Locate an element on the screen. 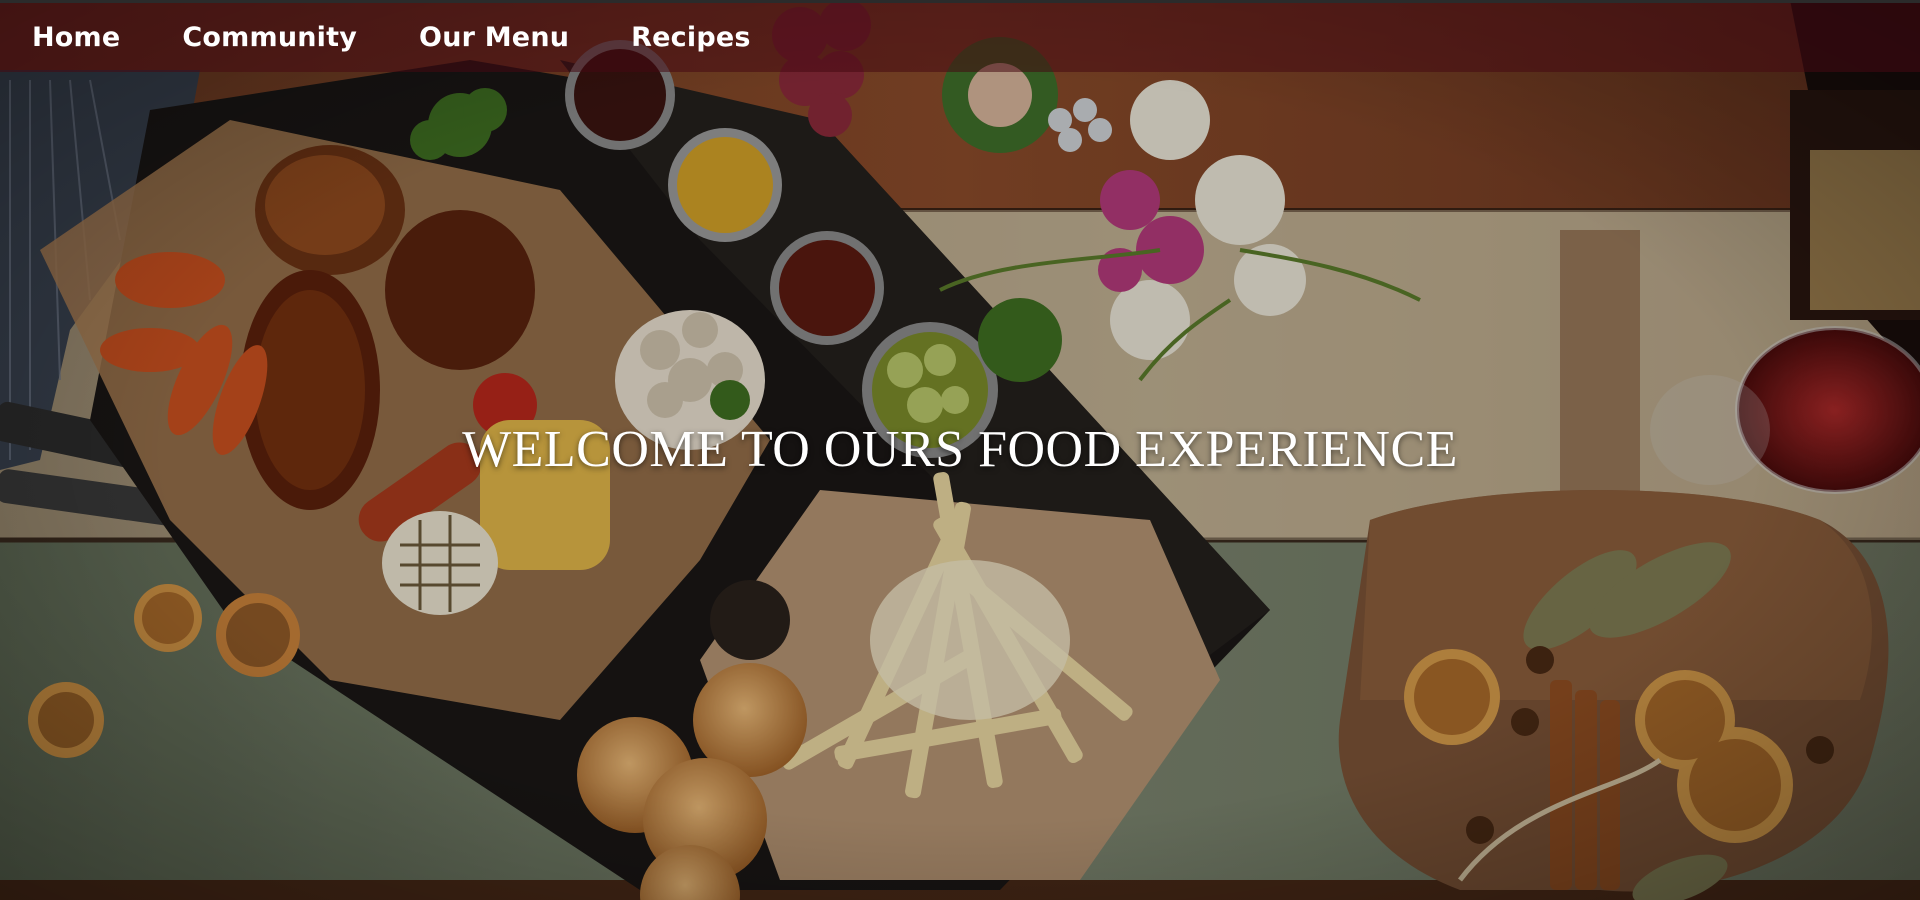 The image size is (1920, 900). nav-link-recipes: Recipes is located at coordinates (690, 37).